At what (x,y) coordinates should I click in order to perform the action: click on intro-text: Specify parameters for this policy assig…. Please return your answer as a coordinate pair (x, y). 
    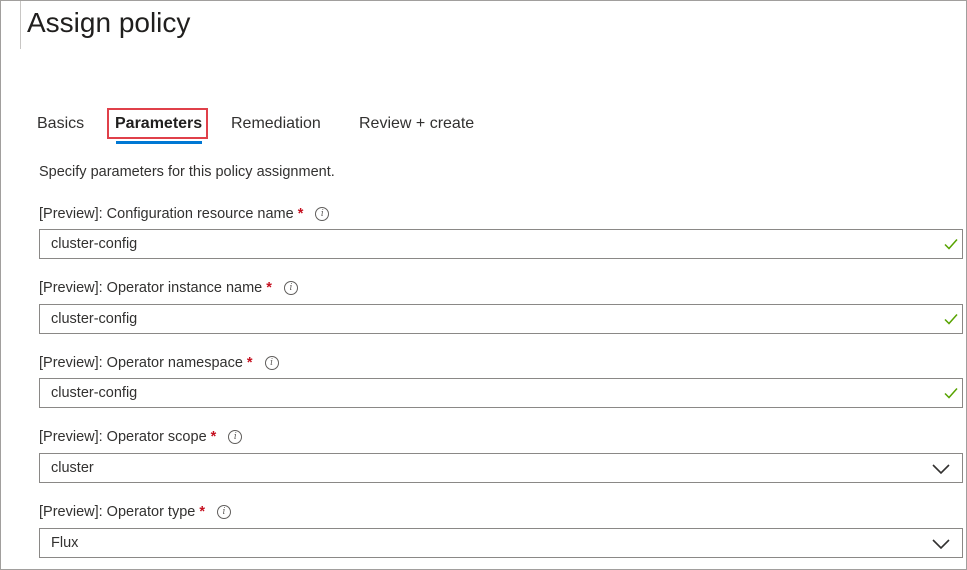
    Looking at the image, I should click on (187, 172).